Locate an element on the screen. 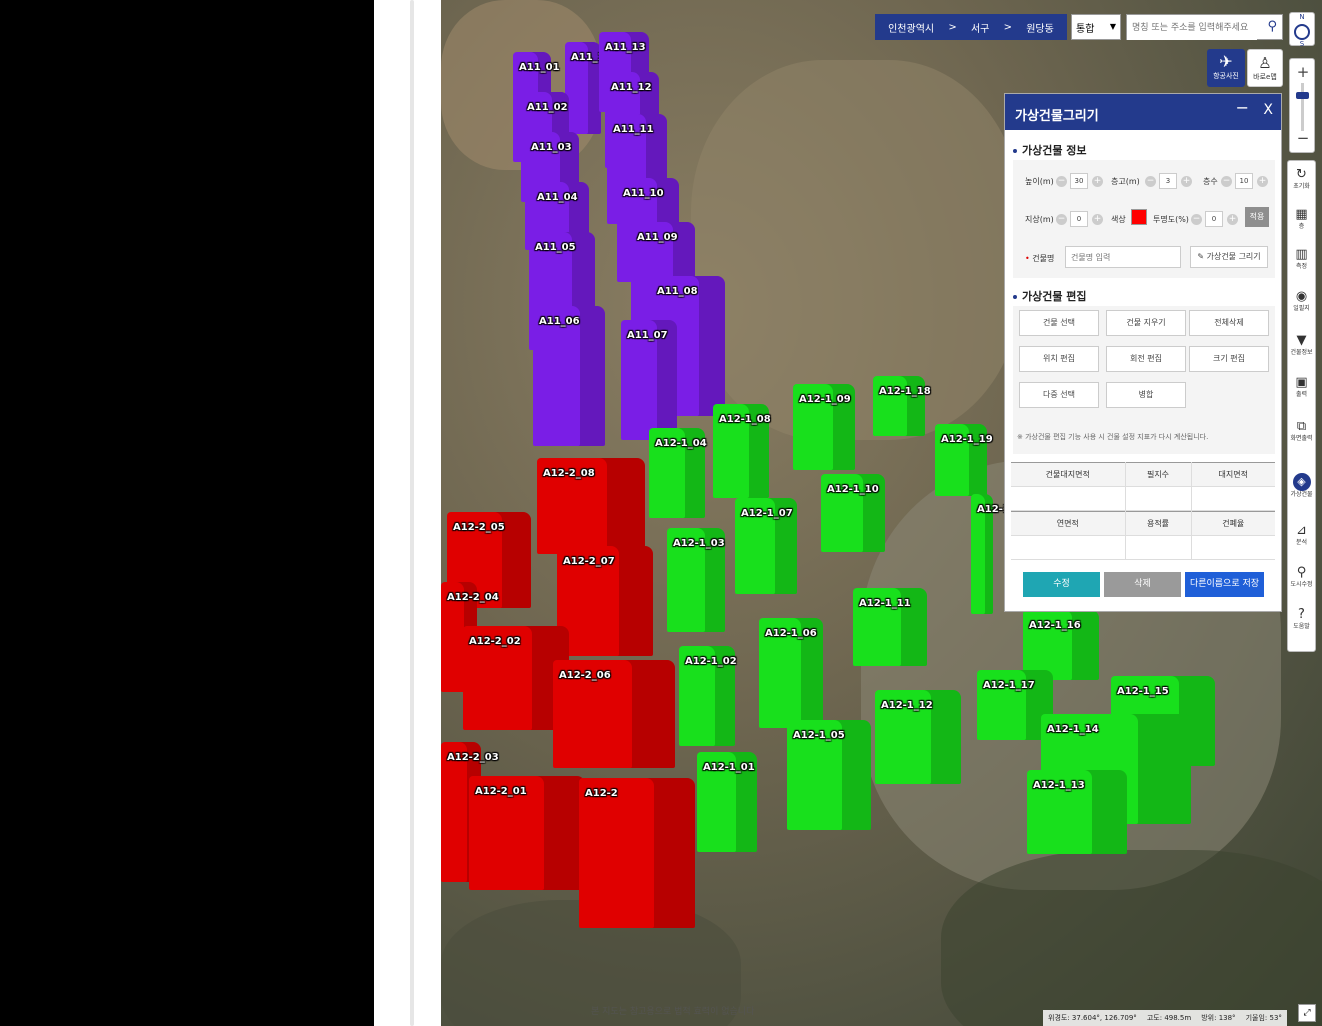 The height and width of the screenshot is (1026, 1322). building-label: A12-2_03 is located at coordinates (473, 757).